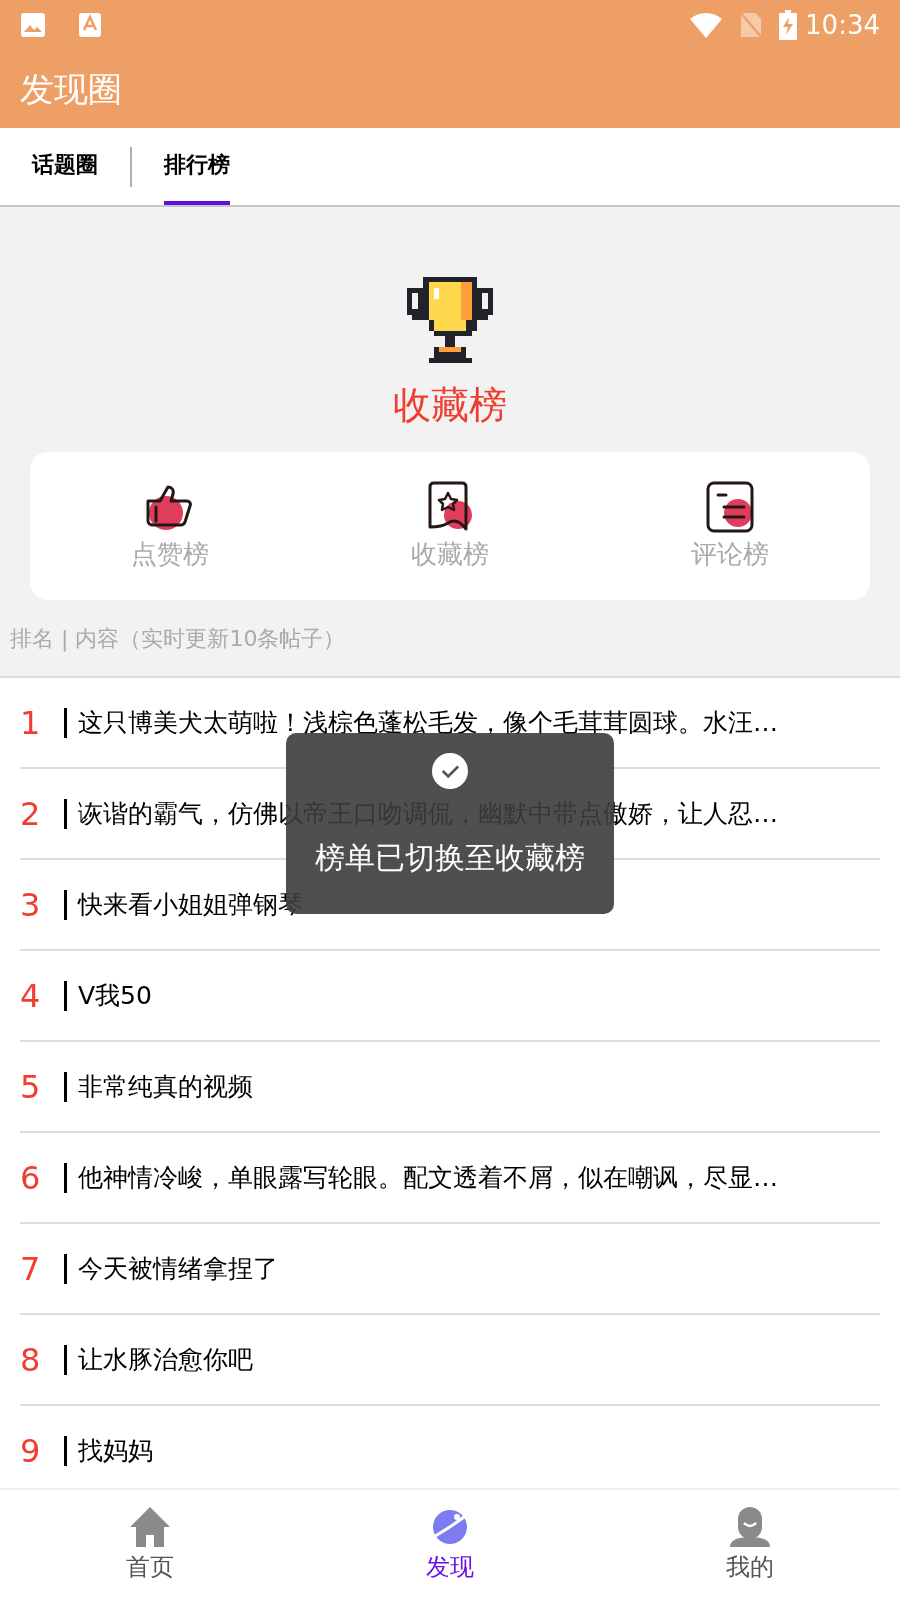  I want to click on rank-number: 4, so click(31, 996).